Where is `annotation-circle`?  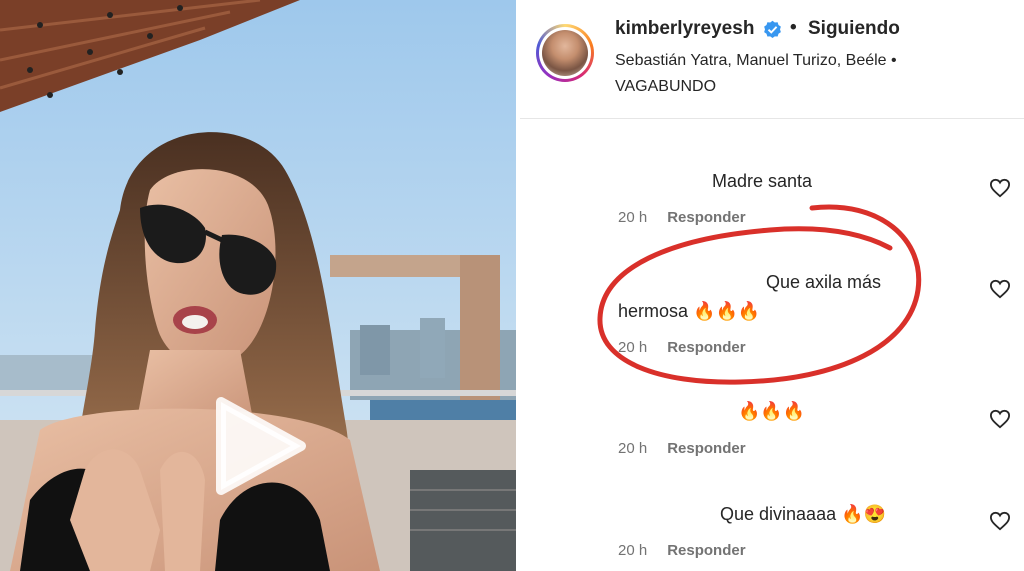
annotation-circle is located at coordinates (759, 294).